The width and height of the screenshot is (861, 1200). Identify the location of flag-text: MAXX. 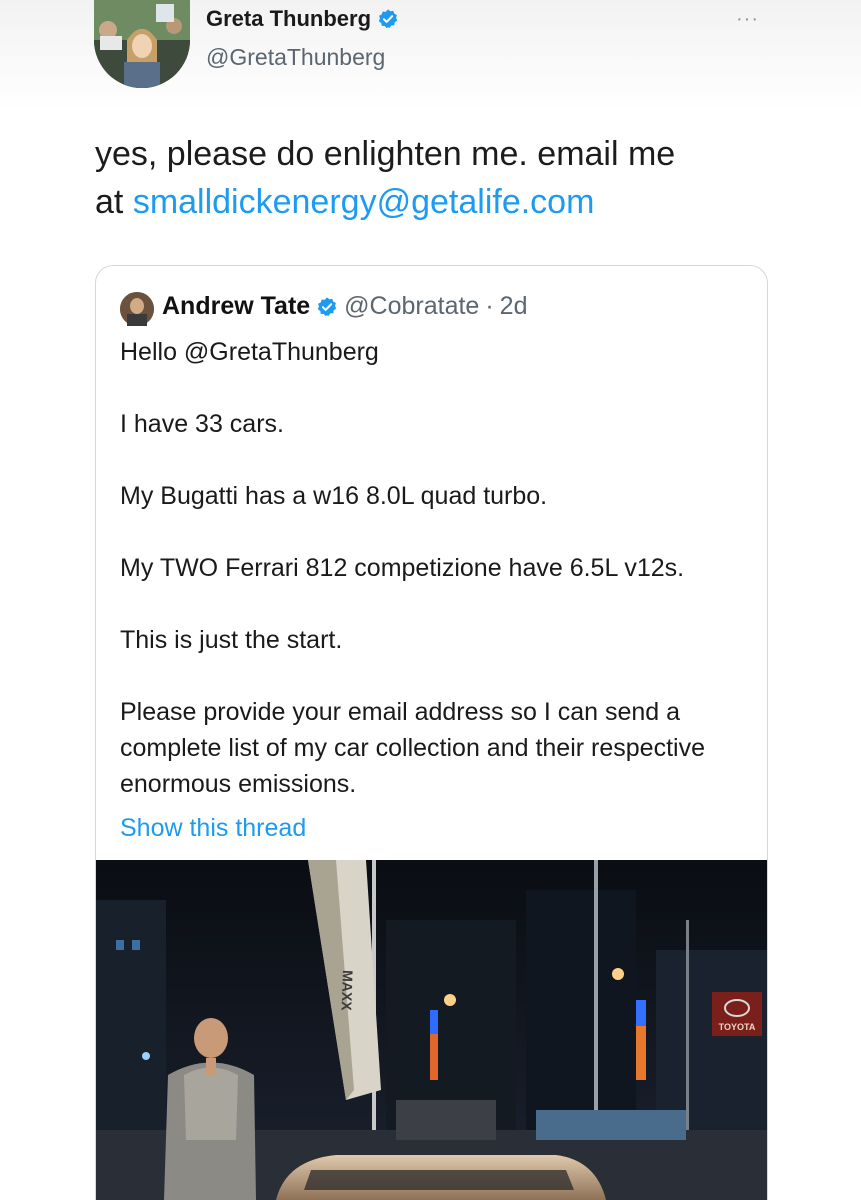
(347, 991).